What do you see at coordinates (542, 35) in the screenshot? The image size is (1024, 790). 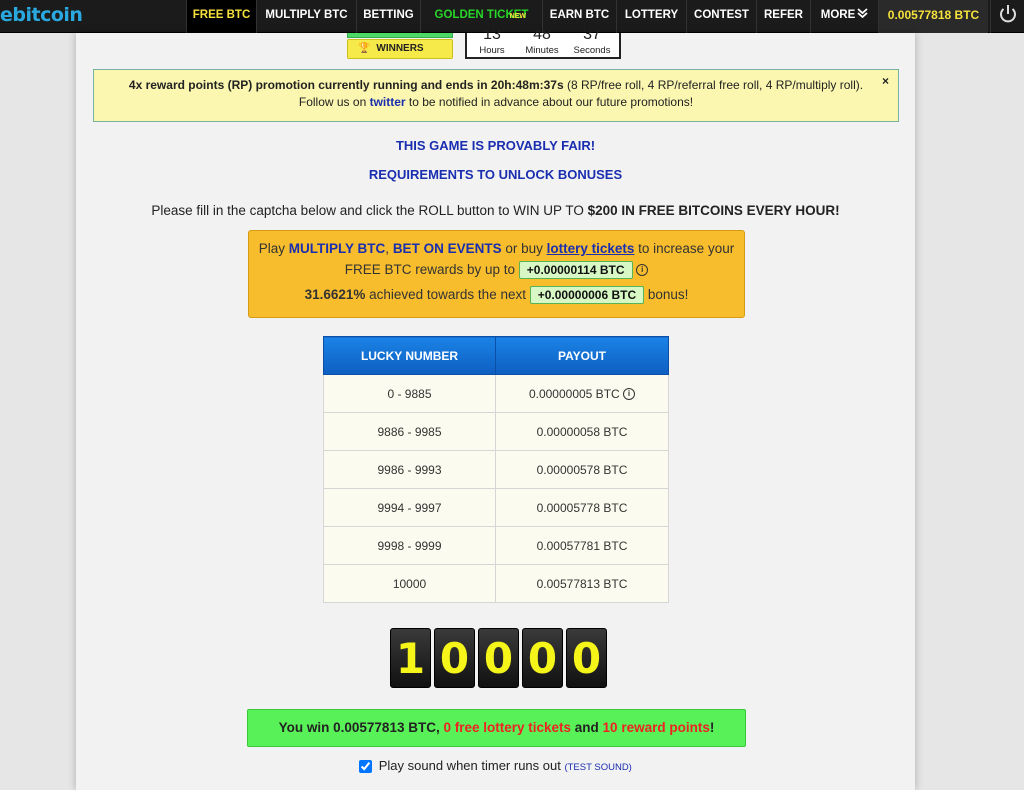 I see `timer-minutes-value: 48` at bounding box center [542, 35].